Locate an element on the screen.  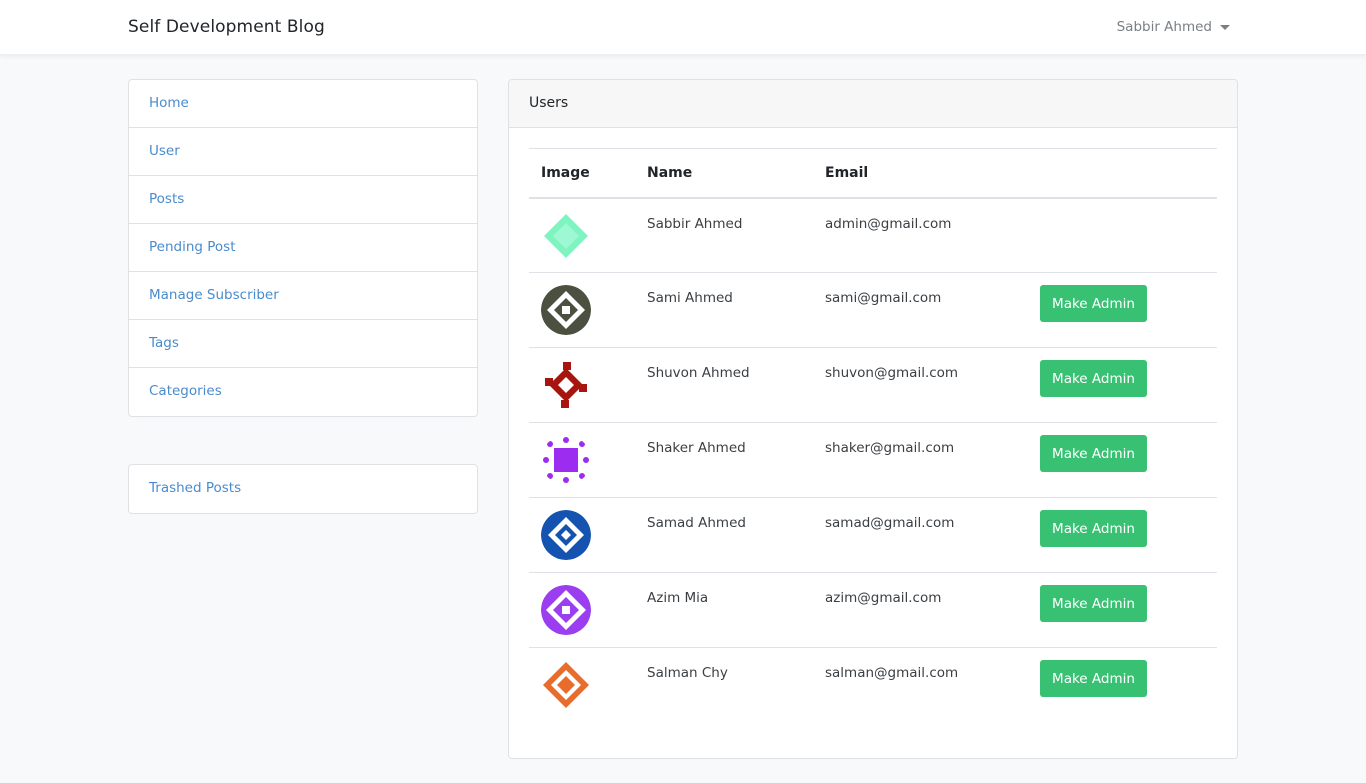
table-row: Sabbir Ahmed admin@gmail.com is located at coordinates (873, 235).